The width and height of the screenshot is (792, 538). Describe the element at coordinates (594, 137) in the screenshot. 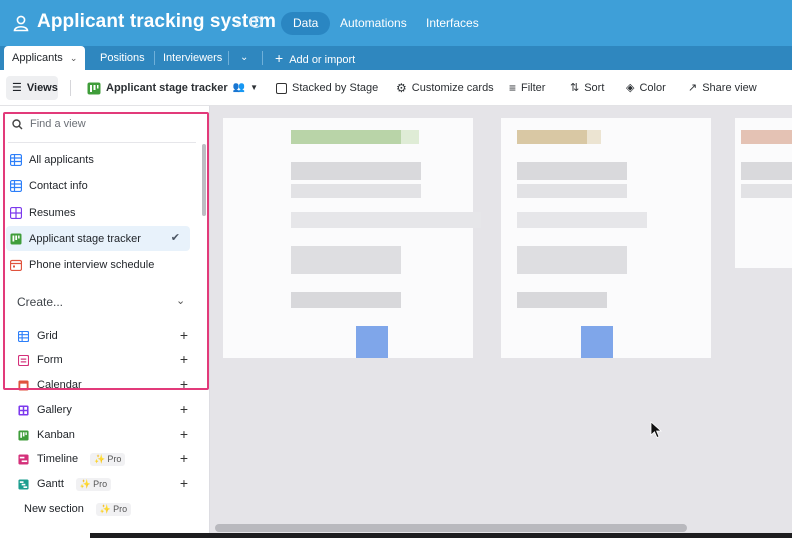

I see `stage-header-2-tail` at that location.